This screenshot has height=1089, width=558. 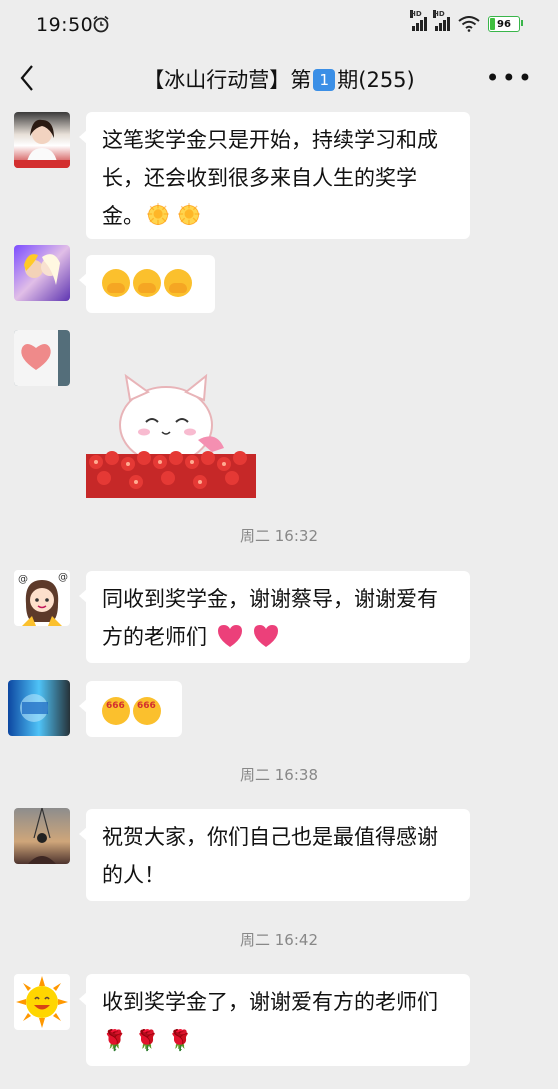 What do you see at coordinates (274, 1020) in the screenshot?
I see `message-bubble: 收到奖学金了，谢谢爱有方的老师们🌹 🌹 🌹` at bounding box center [274, 1020].